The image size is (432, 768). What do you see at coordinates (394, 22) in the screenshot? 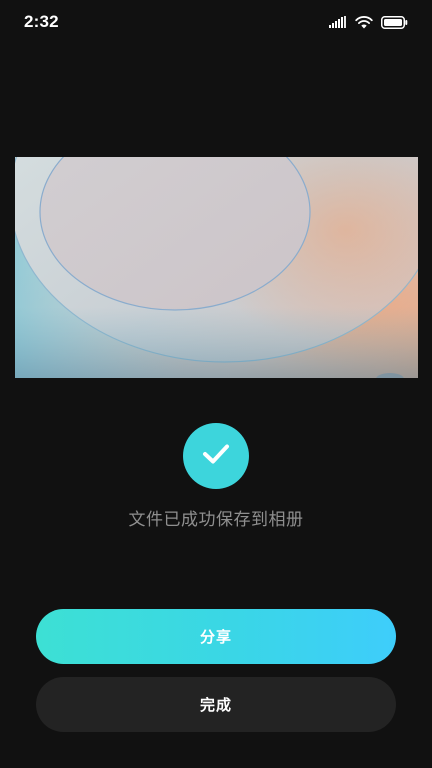
I see `battery-icon` at bounding box center [394, 22].